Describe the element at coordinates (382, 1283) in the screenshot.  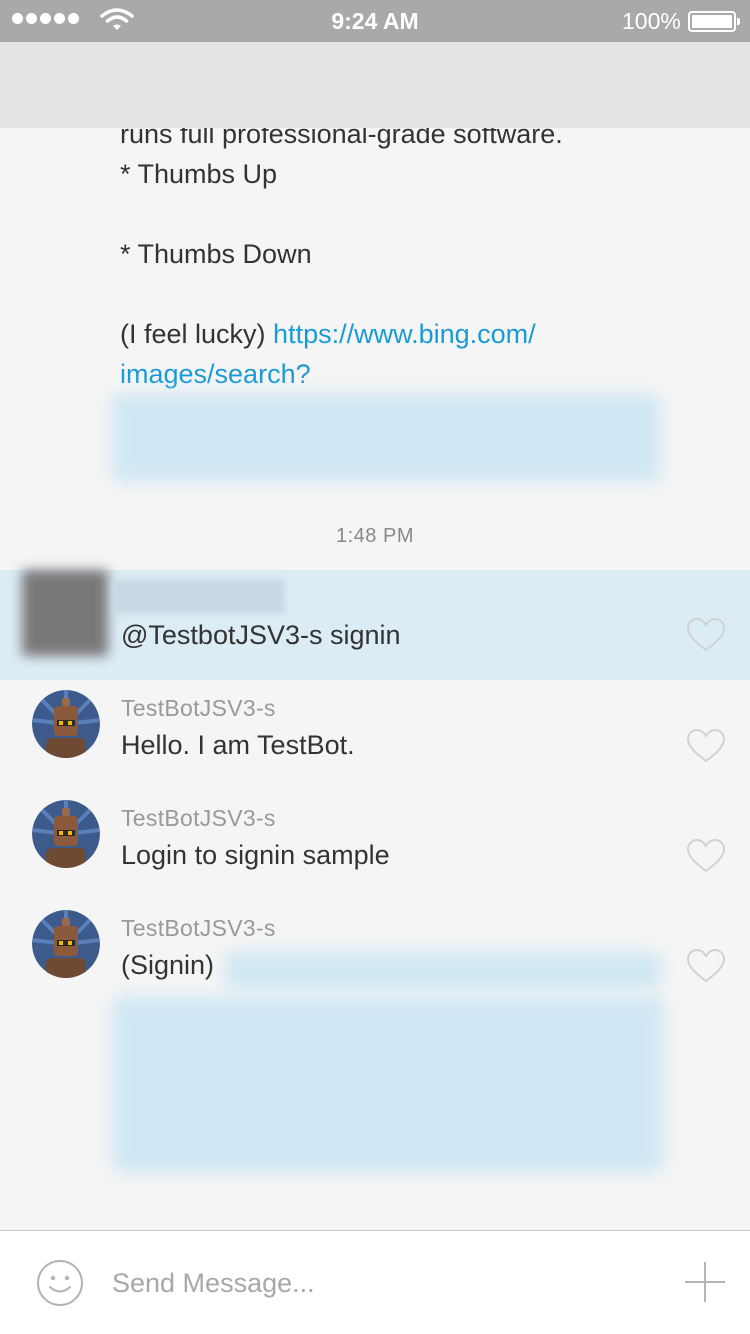
I see `message-input` at that location.